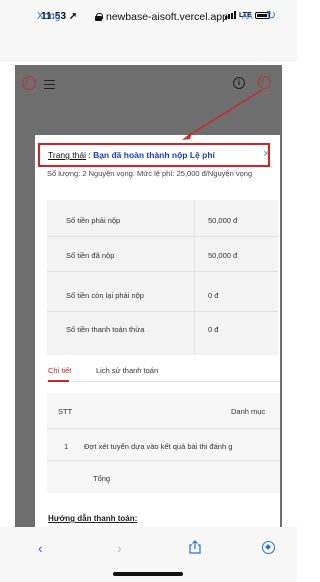  What do you see at coordinates (67, 155) in the screenshot?
I see `status-key: Trạng thái` at bounding box center [67, 155].